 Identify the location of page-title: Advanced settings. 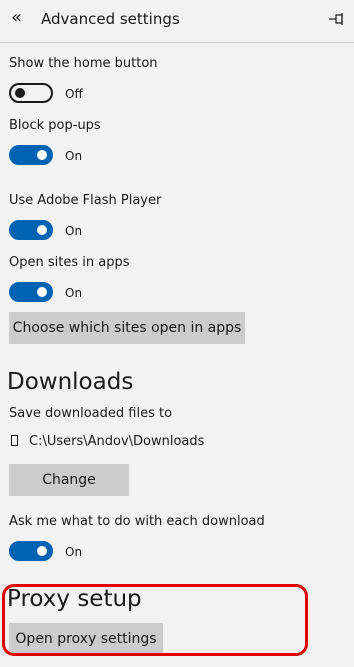
(110, 19).